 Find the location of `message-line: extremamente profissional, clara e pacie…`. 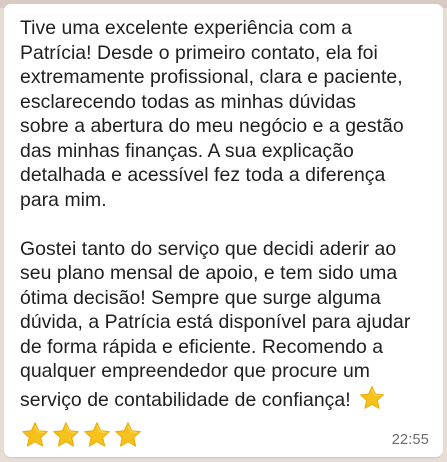

message-line: extremamente profissional, clara e pacie… is located at coordinates (211, 77).